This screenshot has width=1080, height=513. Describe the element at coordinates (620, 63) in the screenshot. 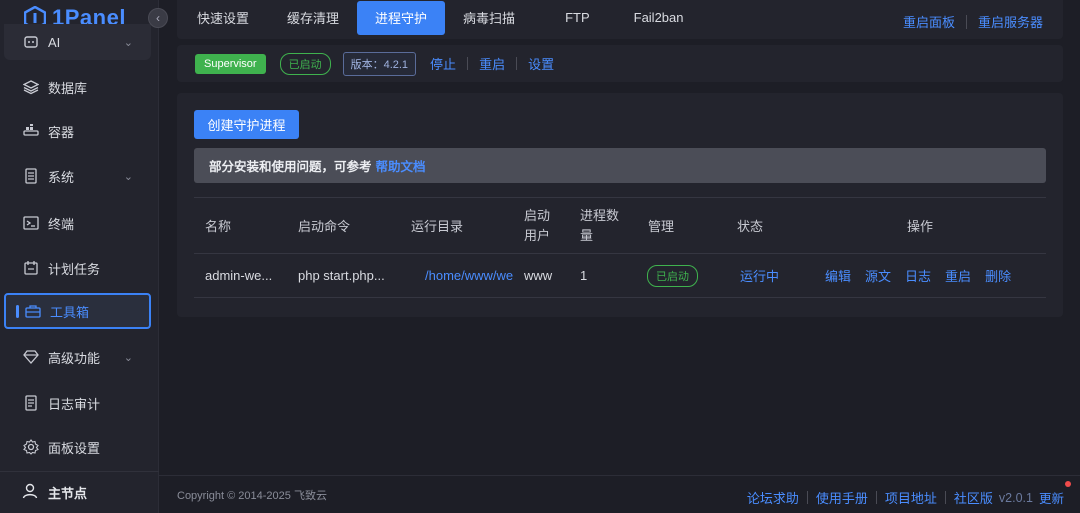

I see `supervisor-status-bar: Supervisor 已启动 版本：4.2.1 停止 重启 设置` at that location.